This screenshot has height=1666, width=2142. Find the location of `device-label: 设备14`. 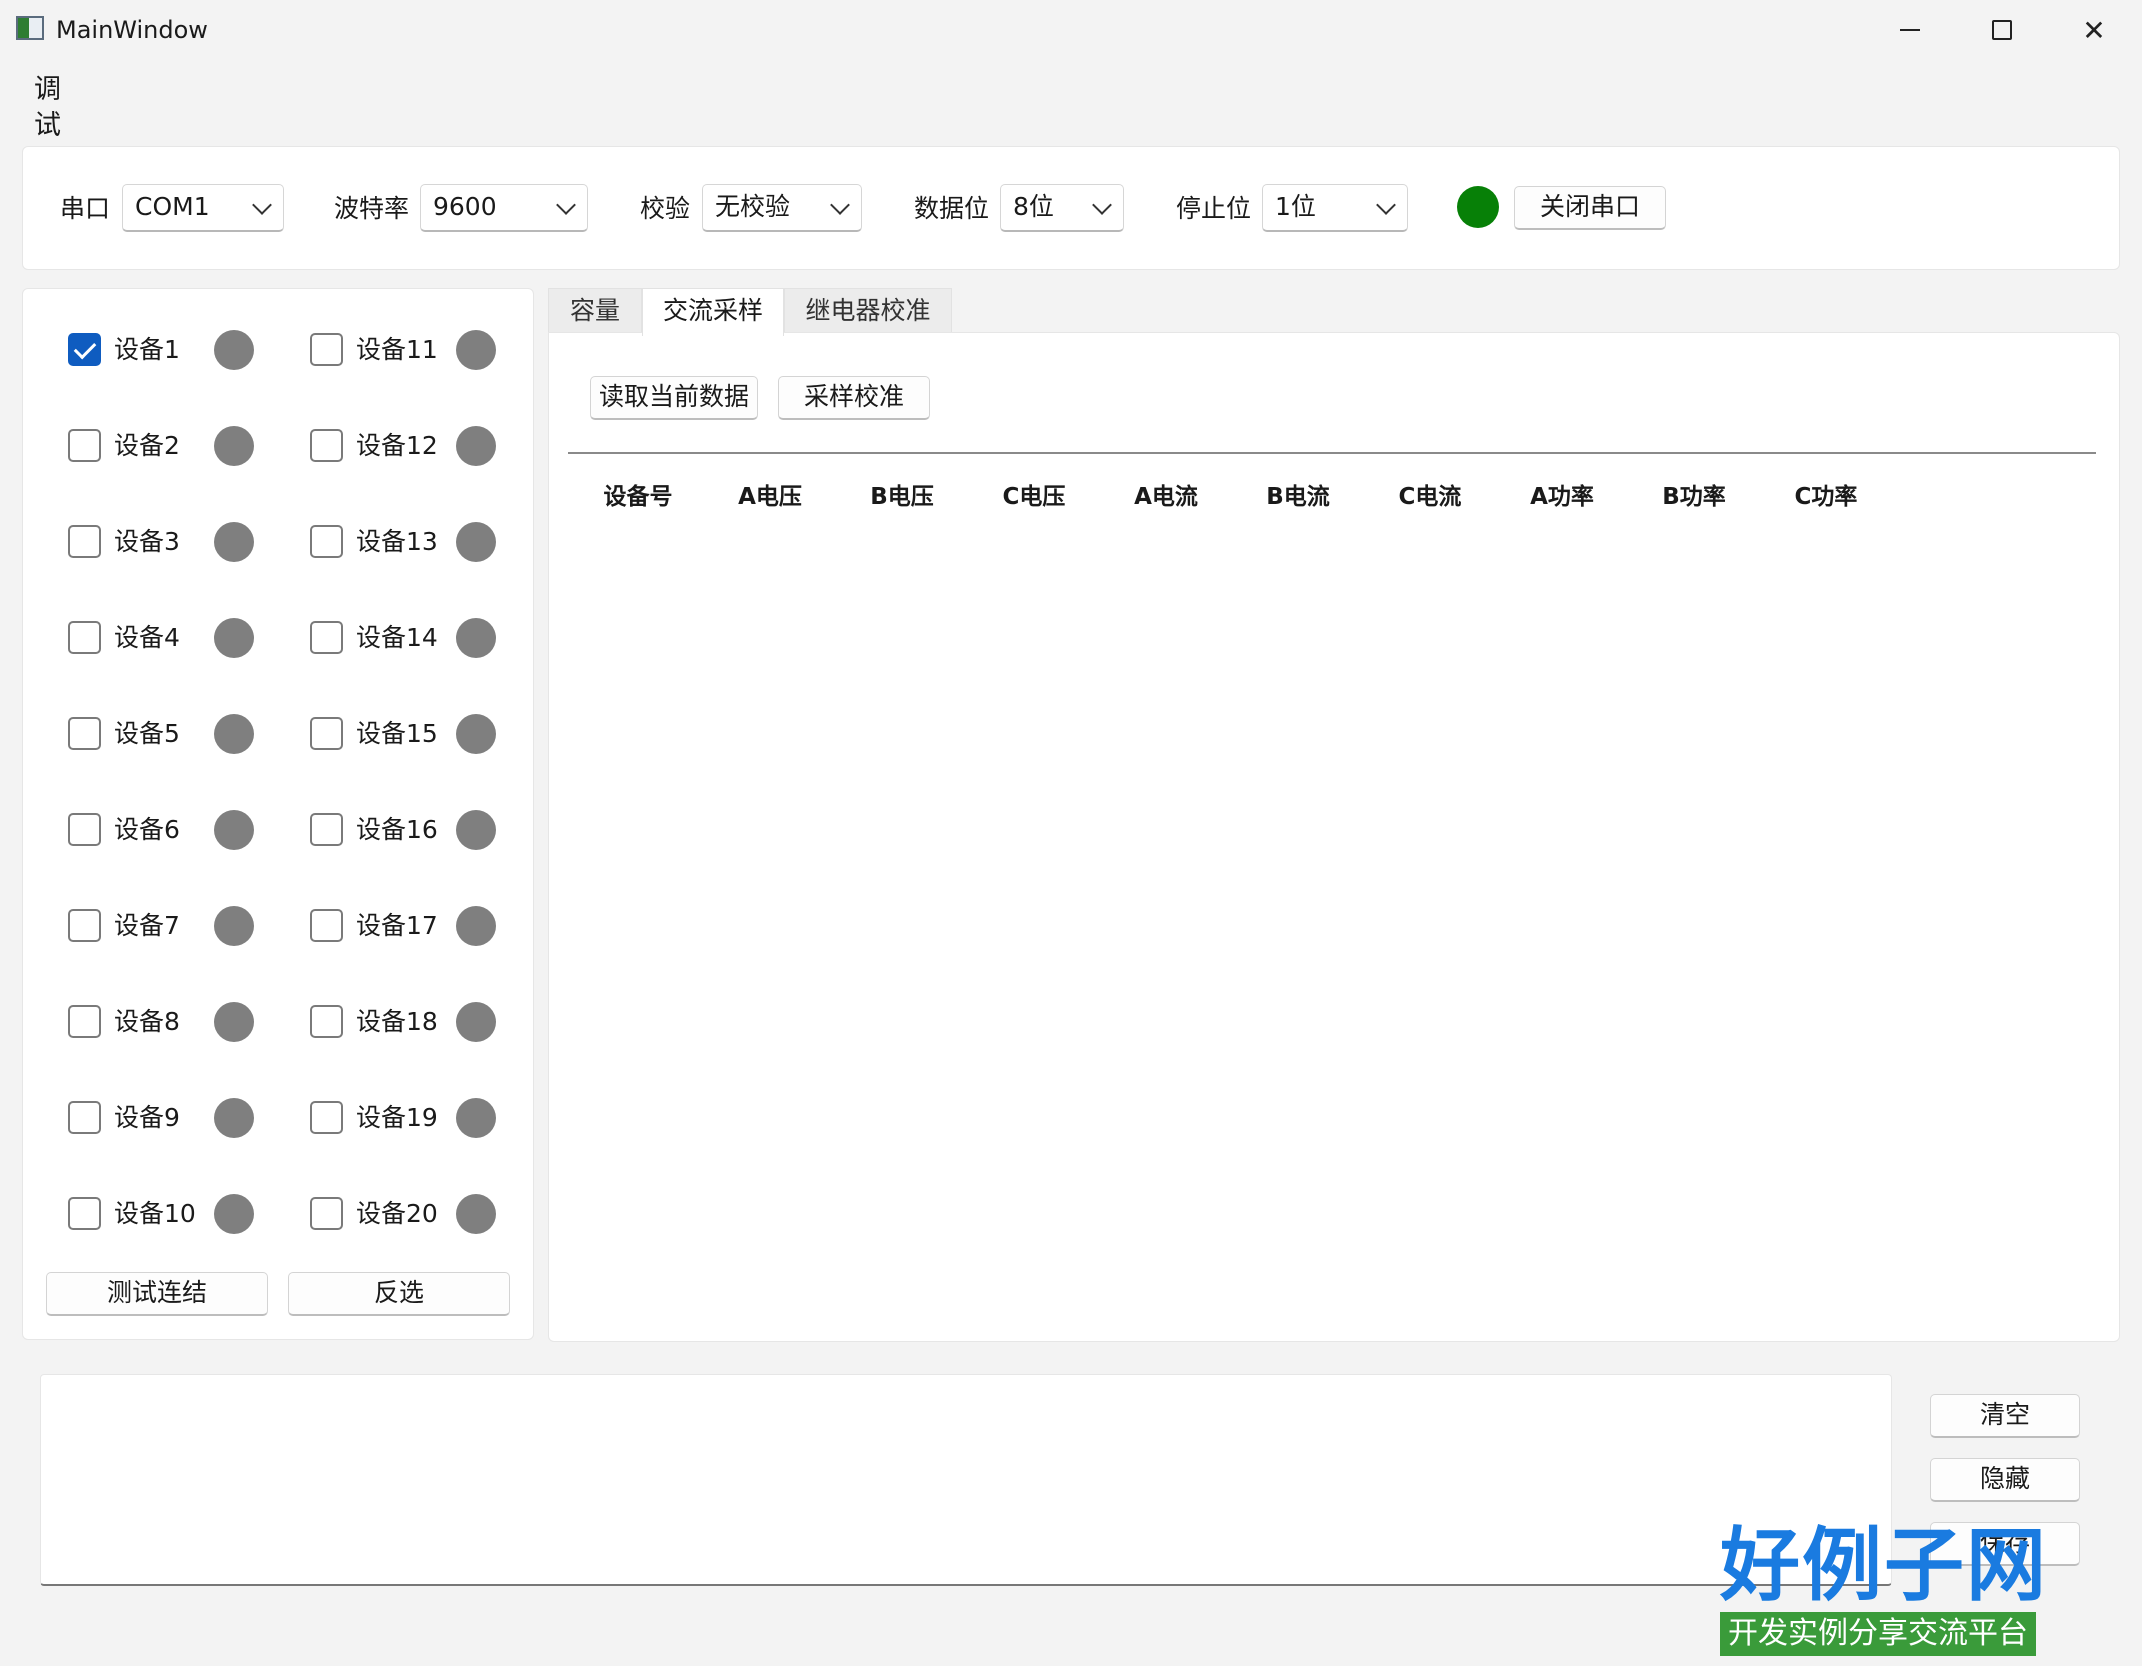

device-label: 设备14 is located at coordinates (397, 637).